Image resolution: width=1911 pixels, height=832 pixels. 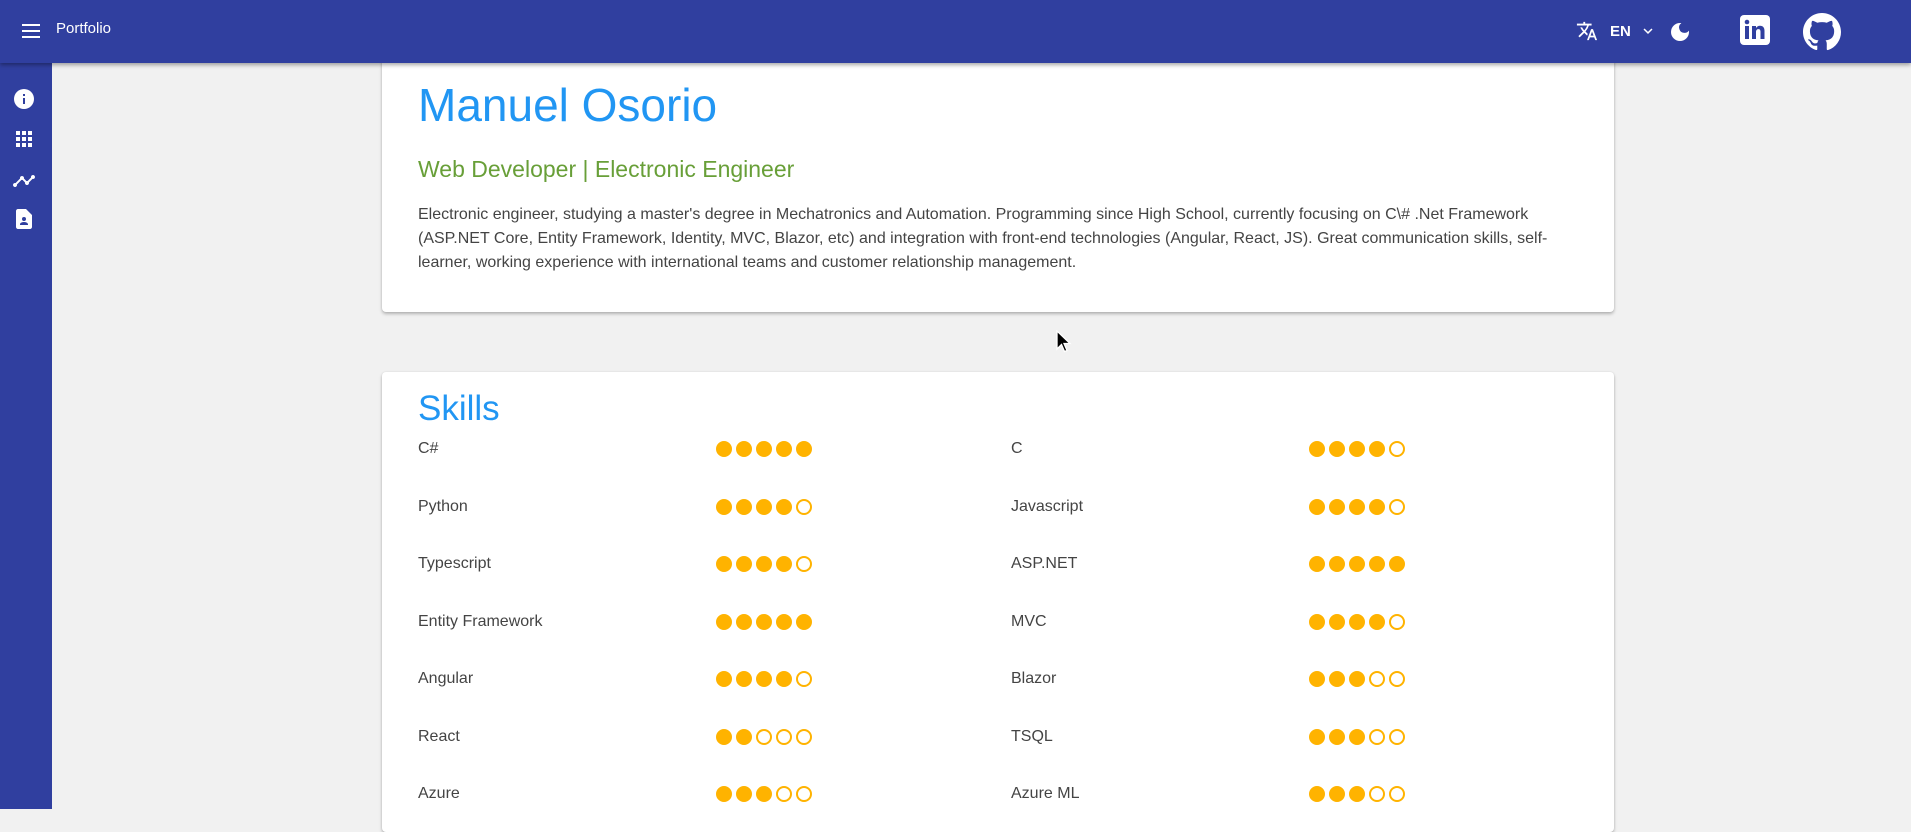 I want to click on skill-item: Javascript, so click(x=1208, y=507).